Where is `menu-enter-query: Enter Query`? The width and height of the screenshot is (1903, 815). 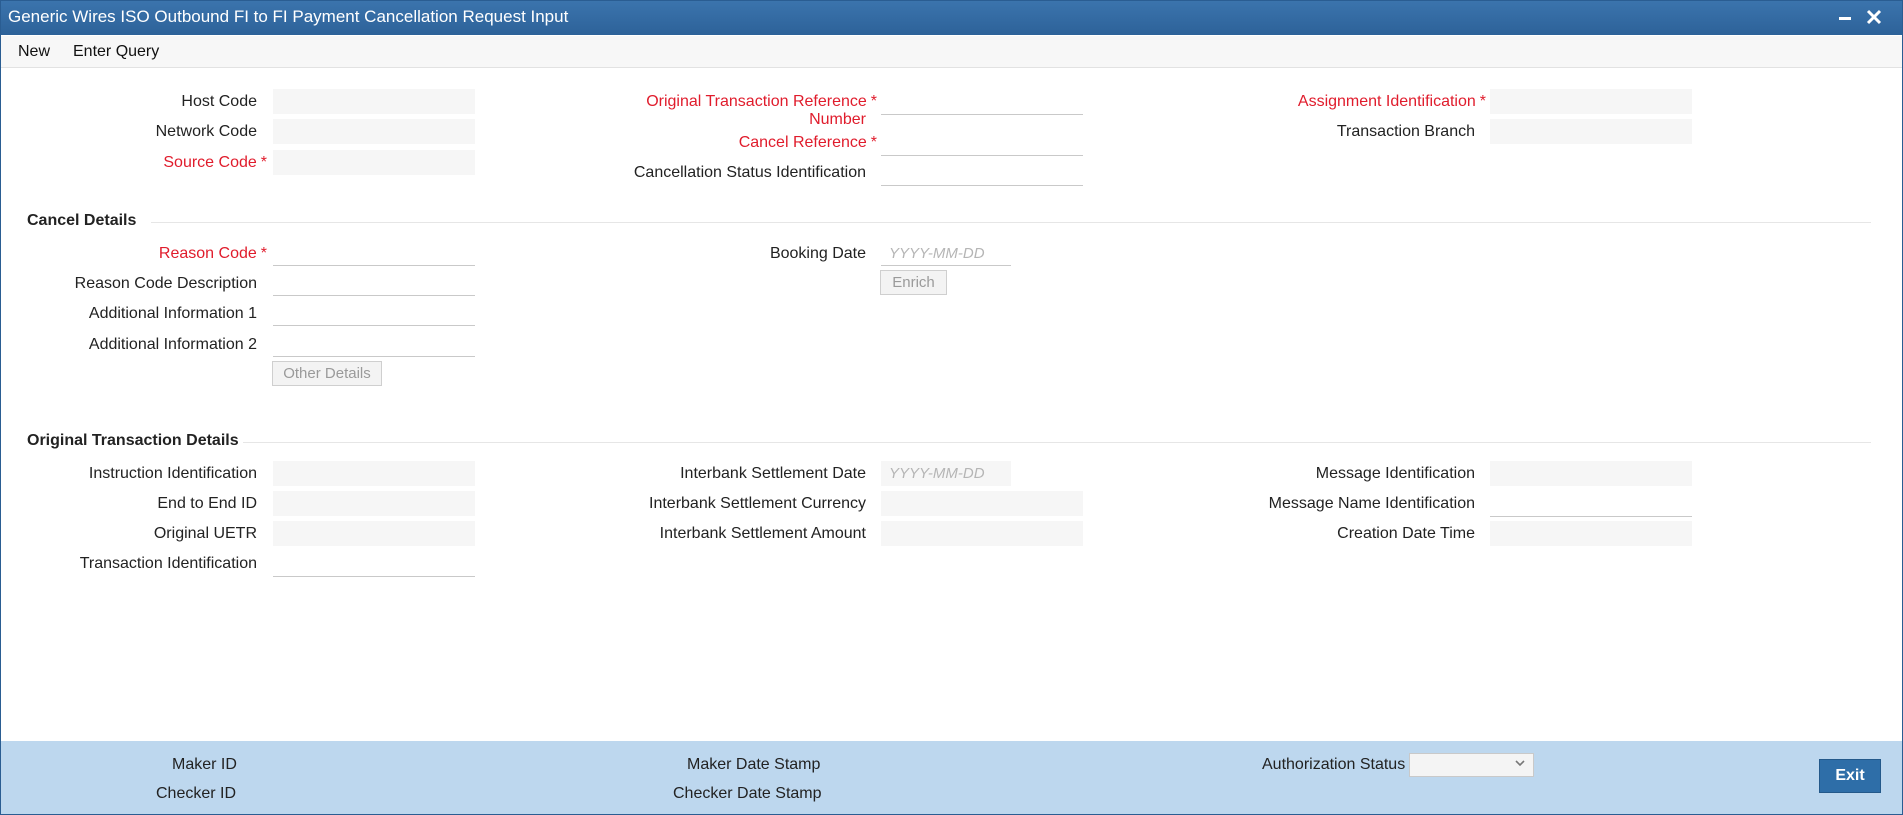 menu-enter-query: Enter Query is located at coordinates (116, 52).